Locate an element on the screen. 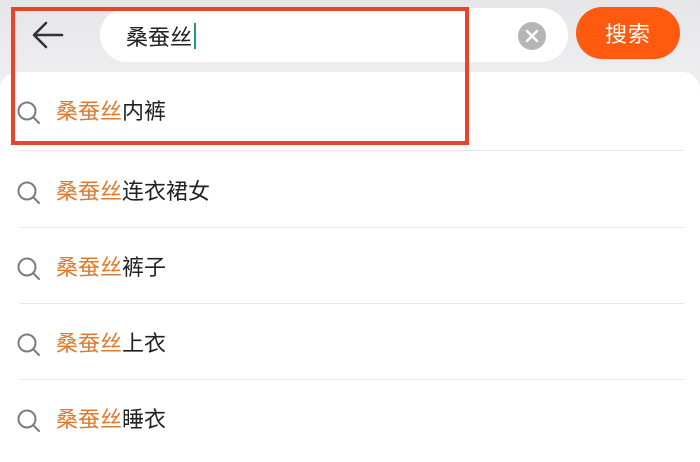  divider is located at coordinates (352, 150).